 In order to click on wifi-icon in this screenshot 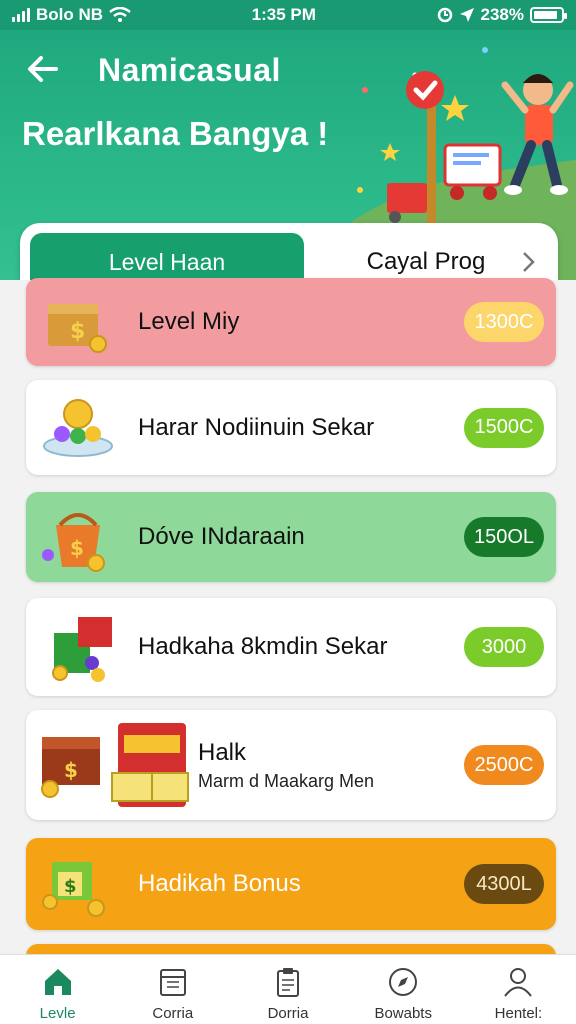, I will do `click(120, 14)`.